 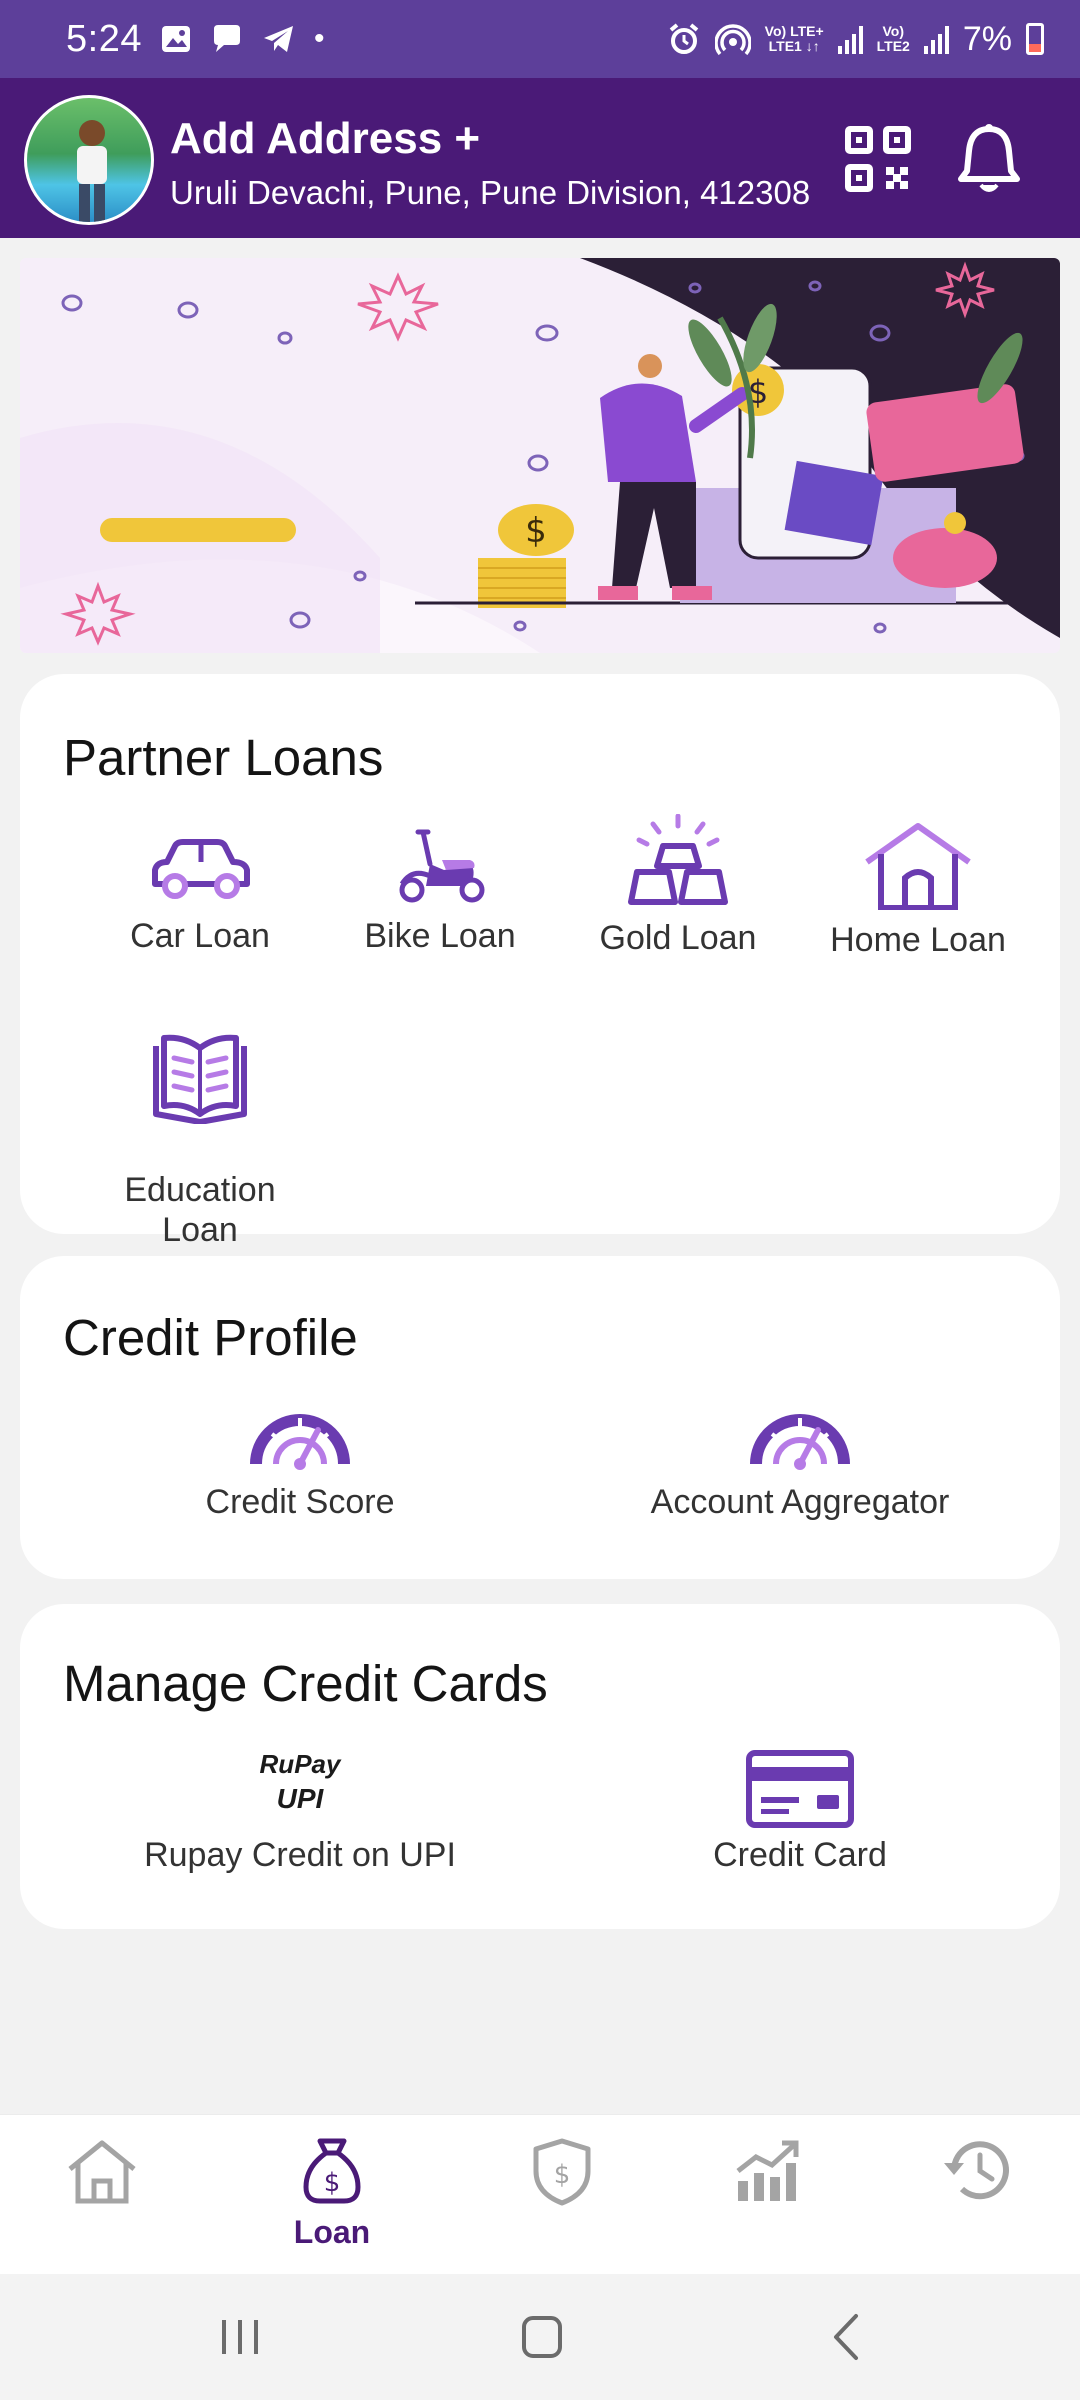 I want to click on rupay-upi-logo: RuPay UPI, so click(x=300, y=1789).